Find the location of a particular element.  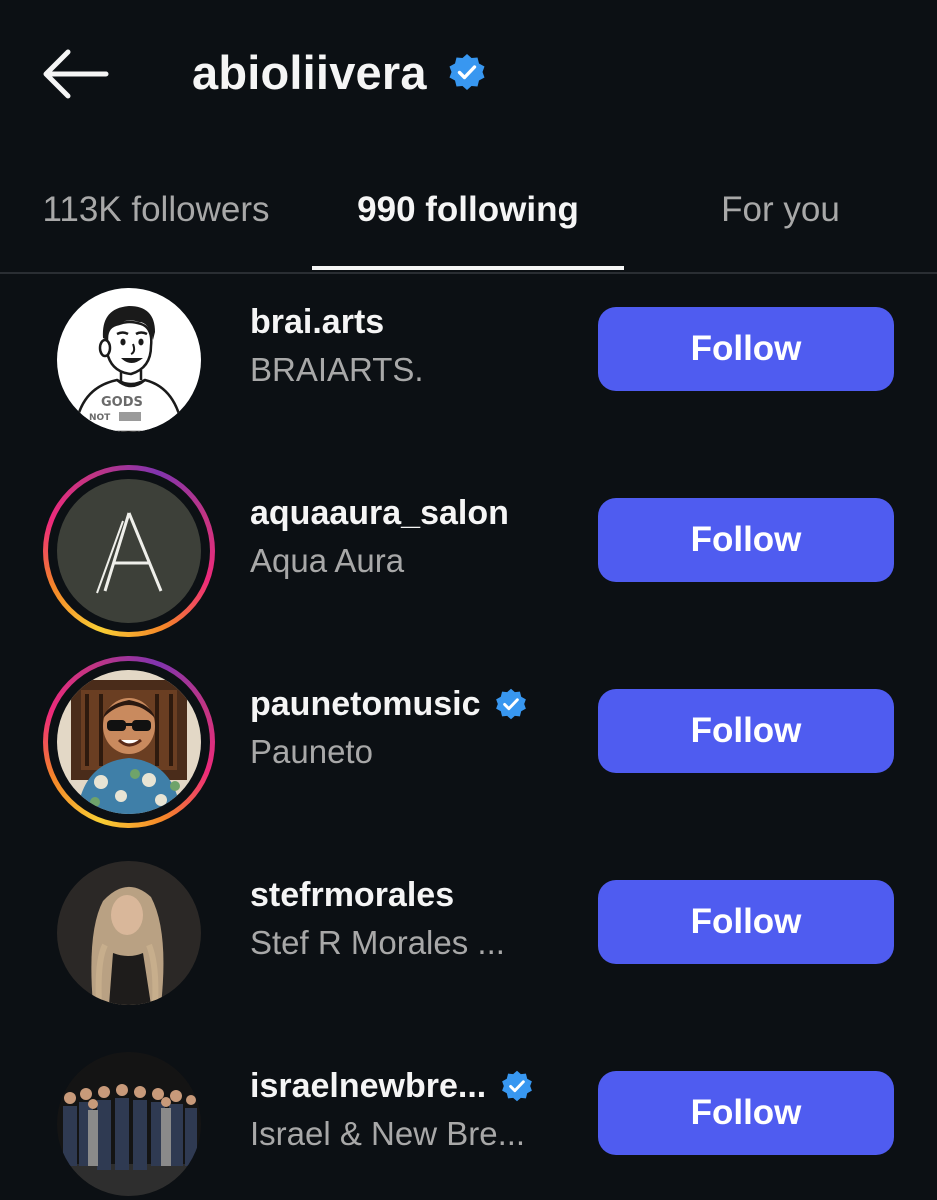

tab-followers: 113K followers is located at coordinates (156, 210).